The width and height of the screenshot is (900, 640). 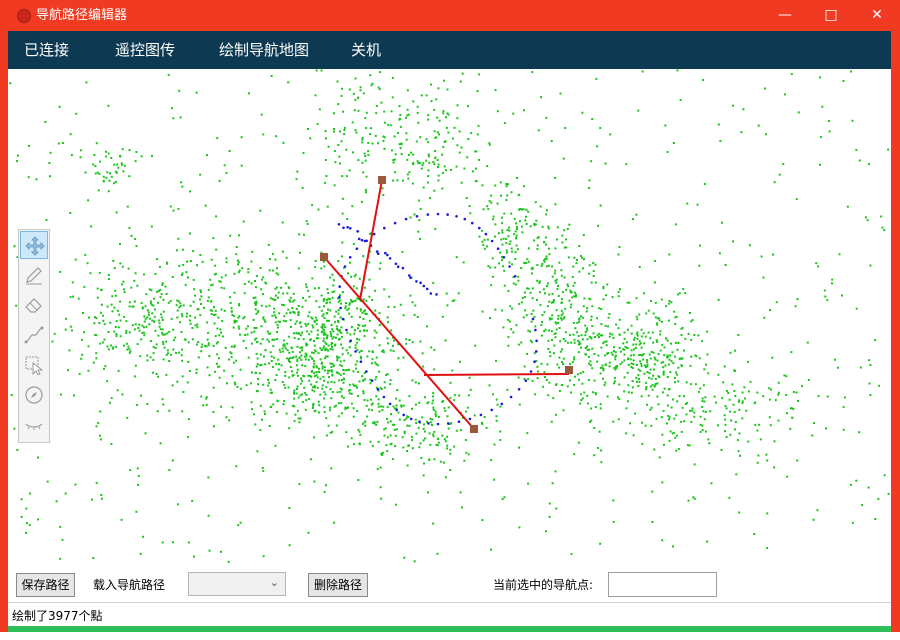 I want to click on minimize-icon: —, so click(x=785, y=15).